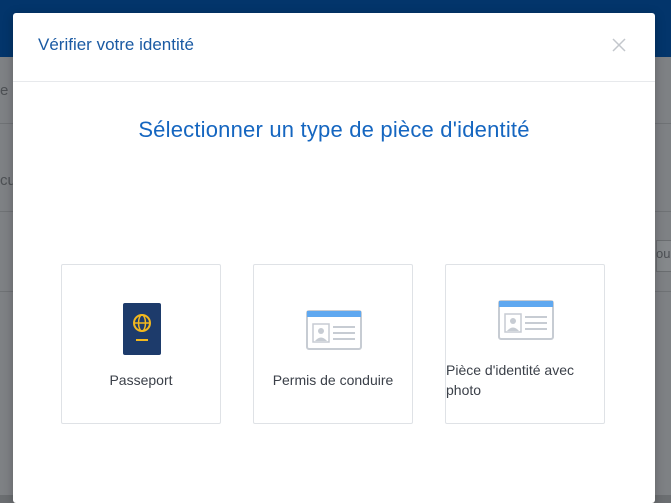 The width and height of the screenshot is (671, 503). What do you see at coordinates (510, 380) in the screenshot?
I see `option-label: Pièce d'identité avec photo` at bounding box center [510, 380].